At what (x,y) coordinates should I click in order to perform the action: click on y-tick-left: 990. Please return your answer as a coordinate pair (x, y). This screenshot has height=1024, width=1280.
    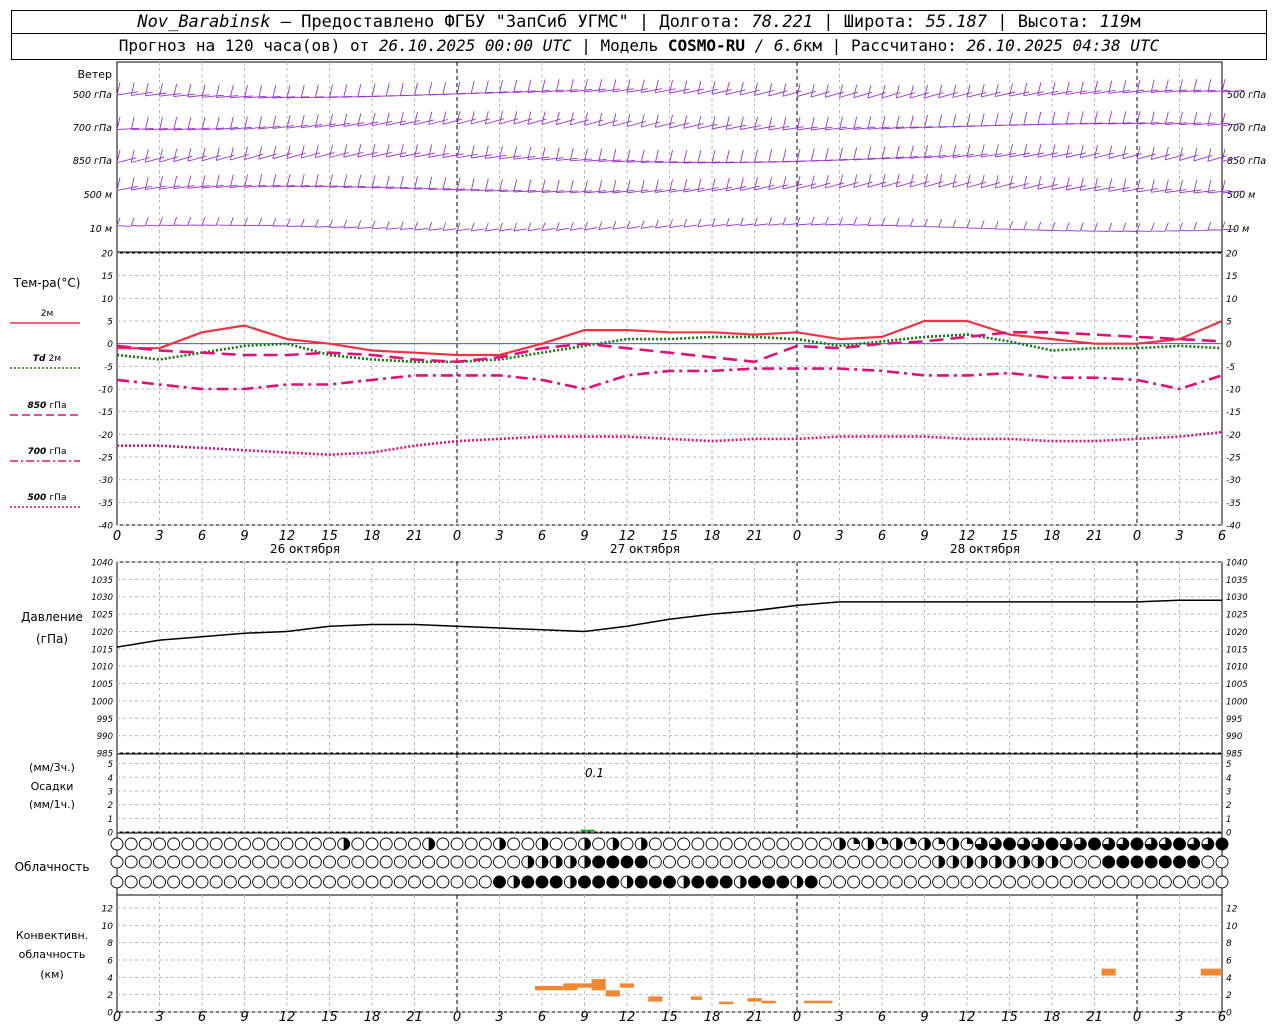
    Looking at the image, I should click on (105, 737).